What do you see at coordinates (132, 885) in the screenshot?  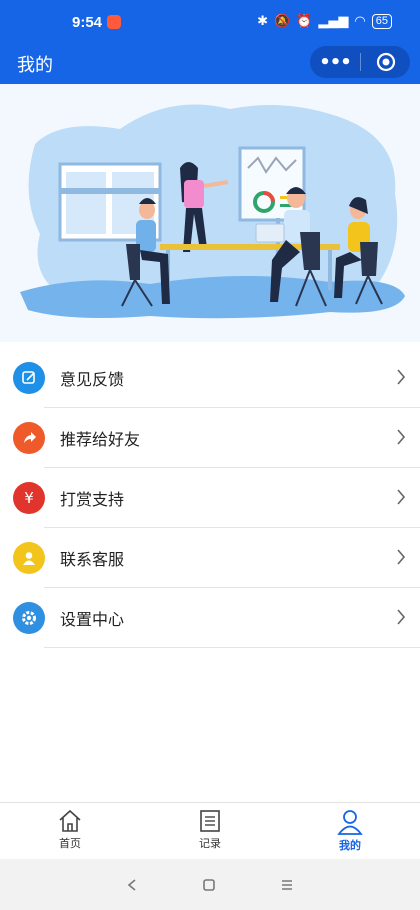 I see `back-icon` at bounding box center [132, 885].